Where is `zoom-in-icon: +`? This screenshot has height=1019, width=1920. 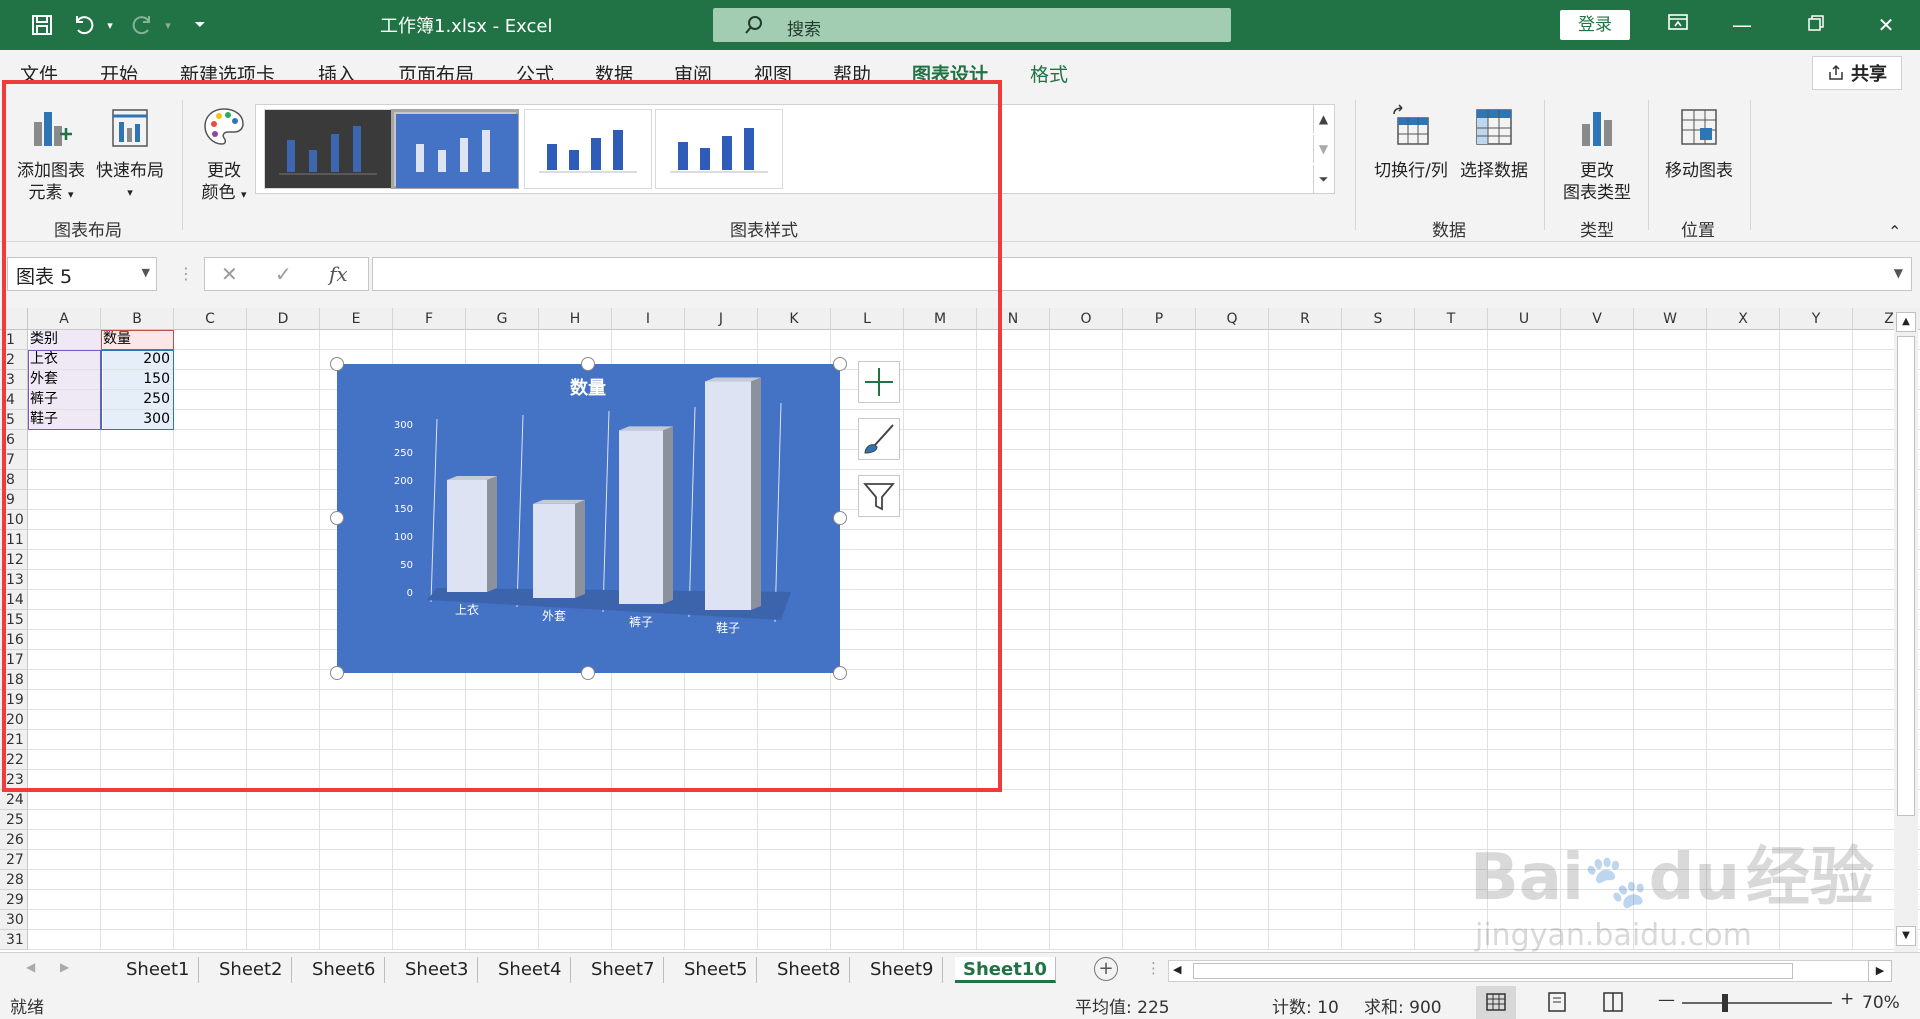 zoom-in-icon: + is located at coordinates (1847, 999).